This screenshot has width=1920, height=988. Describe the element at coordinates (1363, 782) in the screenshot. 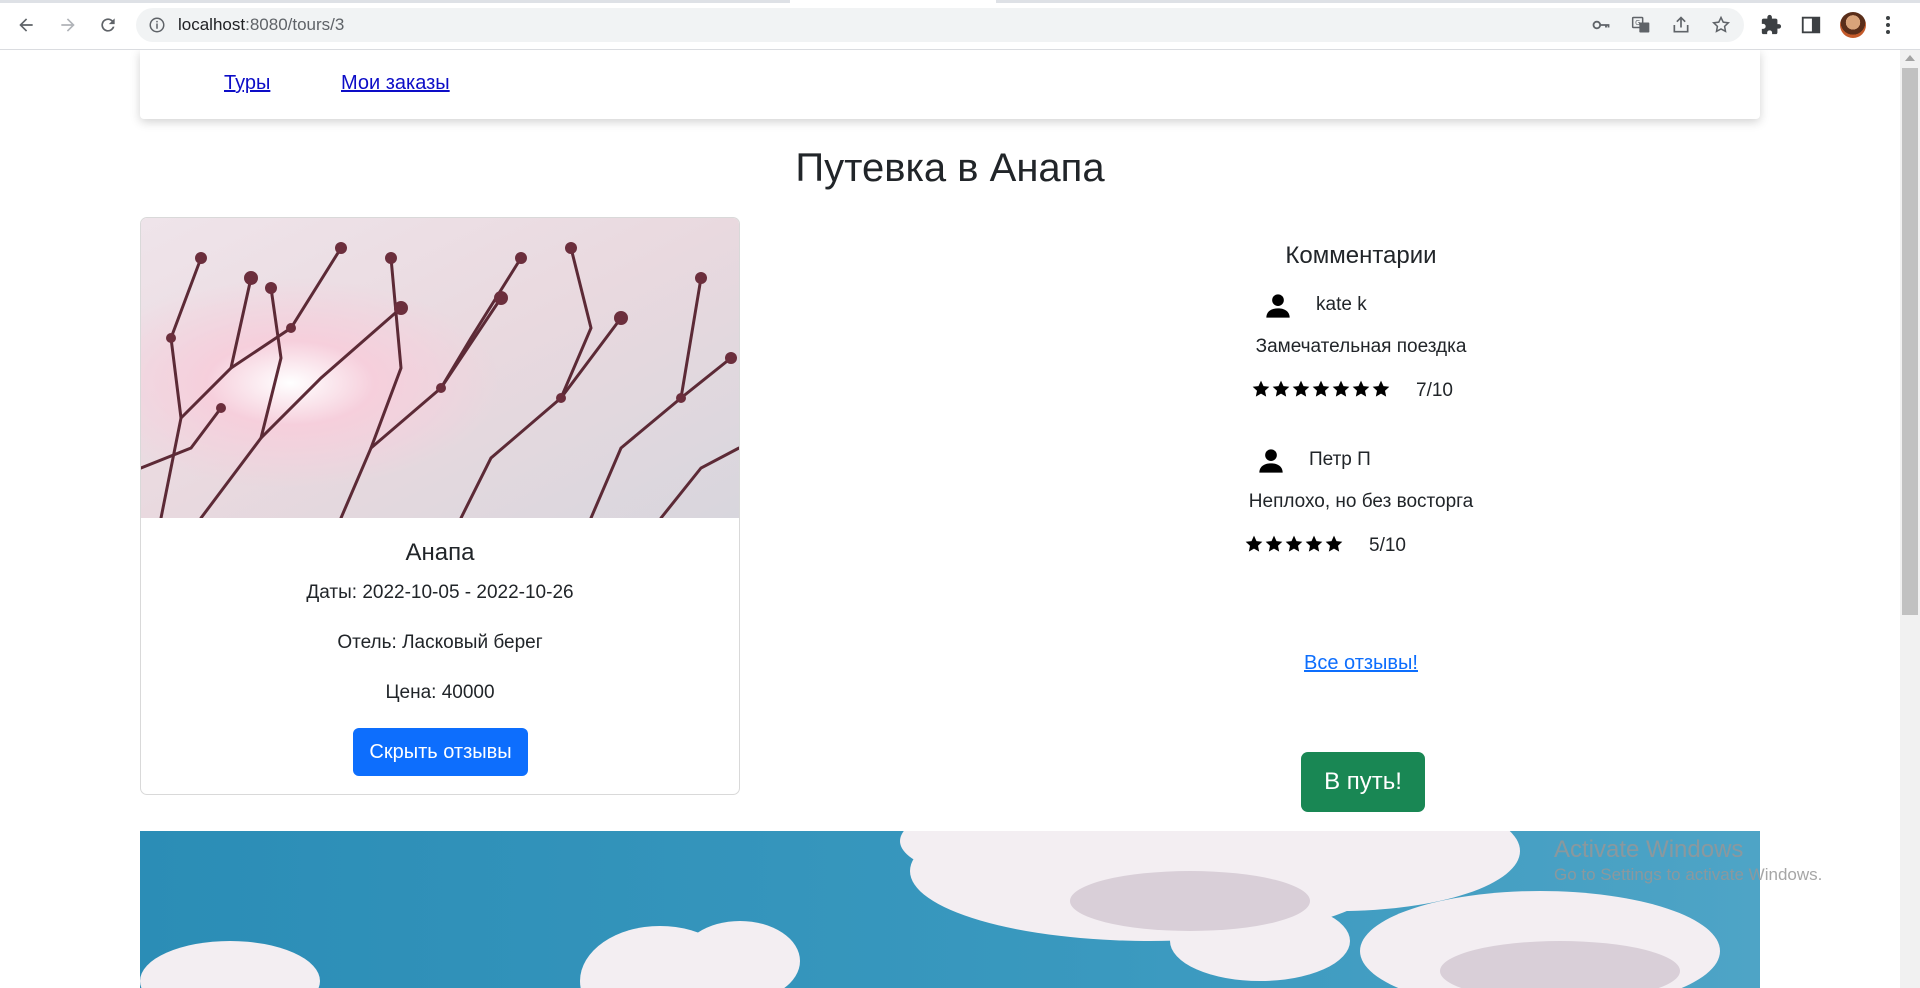

I see `book-tour-button: В путь!` at that location.